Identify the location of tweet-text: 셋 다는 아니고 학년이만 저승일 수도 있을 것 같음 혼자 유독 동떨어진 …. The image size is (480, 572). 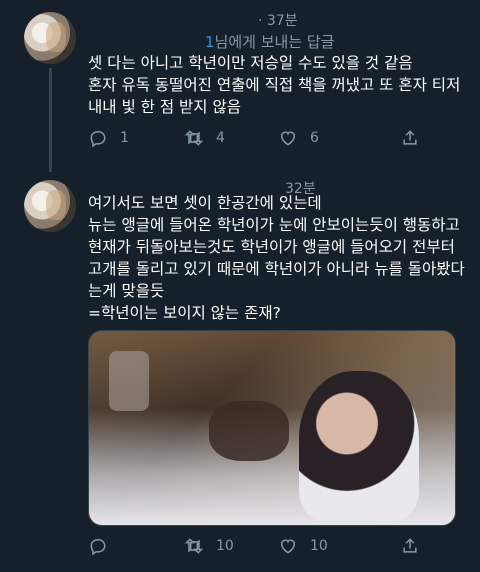
(278, 85).